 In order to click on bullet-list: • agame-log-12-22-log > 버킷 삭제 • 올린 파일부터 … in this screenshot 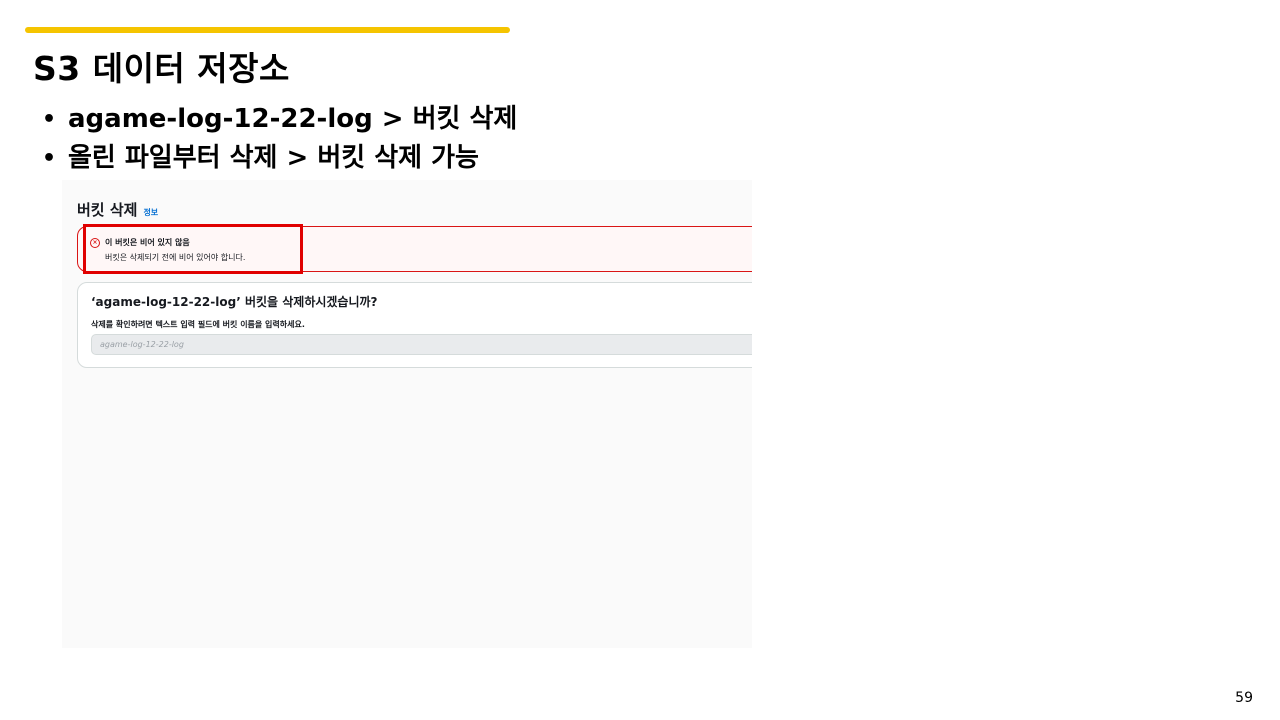, I will do `click(279, 139)`.